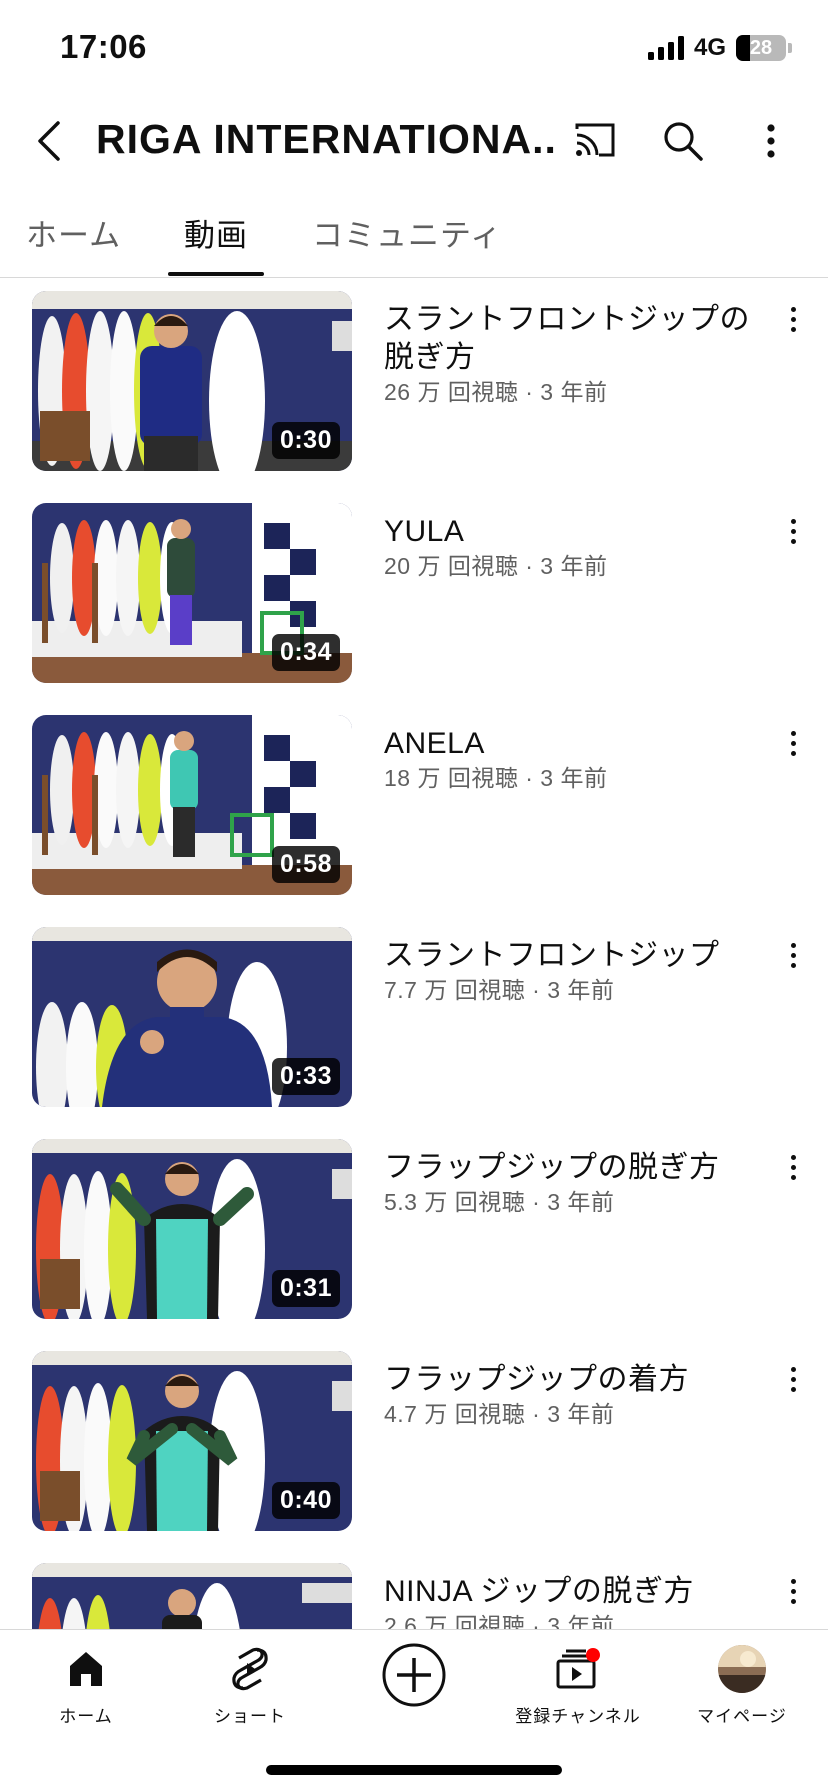 The image size is (828, 1792). Describe the element at coordinates (192, 1596) in the screenshot. I see `video-thumbnail` at that location.